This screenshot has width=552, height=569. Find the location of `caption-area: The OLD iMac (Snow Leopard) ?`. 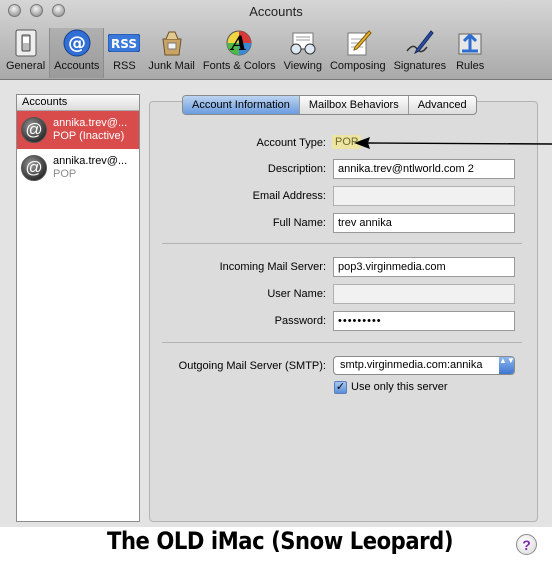

caption-area: The OLD iMac (Snow Leopard) ? is located at coordinates (276, 548).